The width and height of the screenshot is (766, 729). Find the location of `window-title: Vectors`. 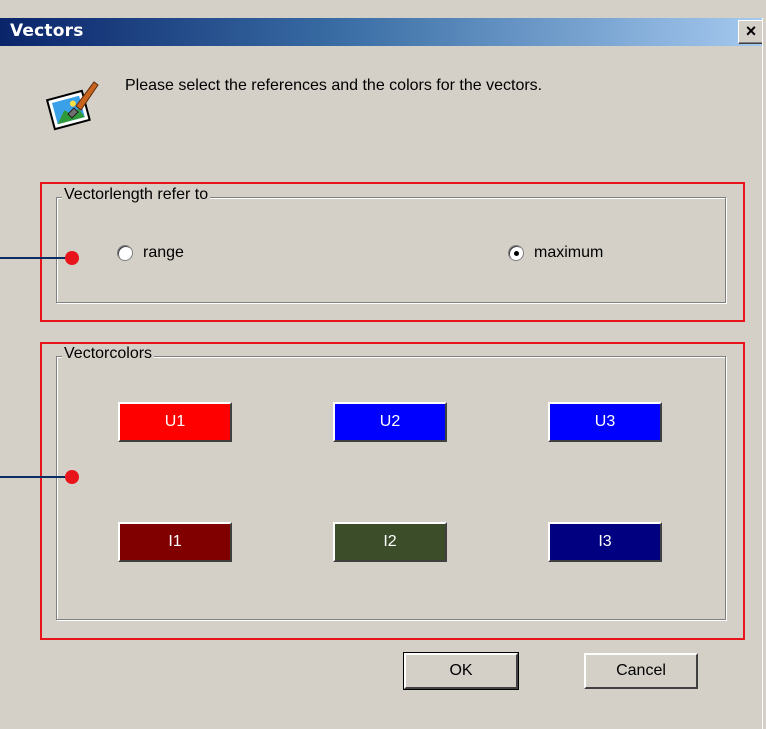

window-title: Vectors is located at coordinates (47, 31).